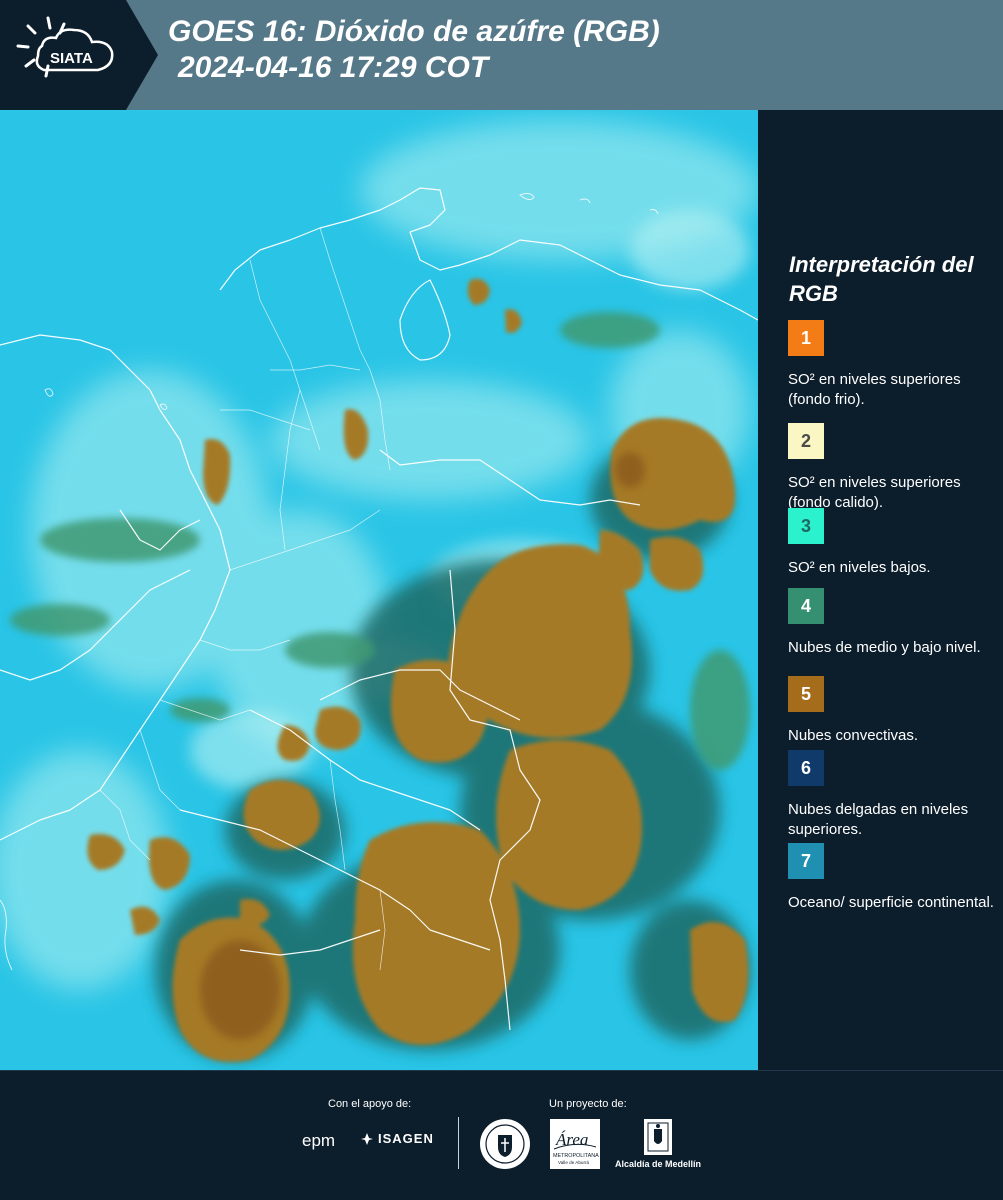 The width and height of the screenshot is (1003, 1200). I want to click on siata-logo-panel: SIATA, so click(79, 55).